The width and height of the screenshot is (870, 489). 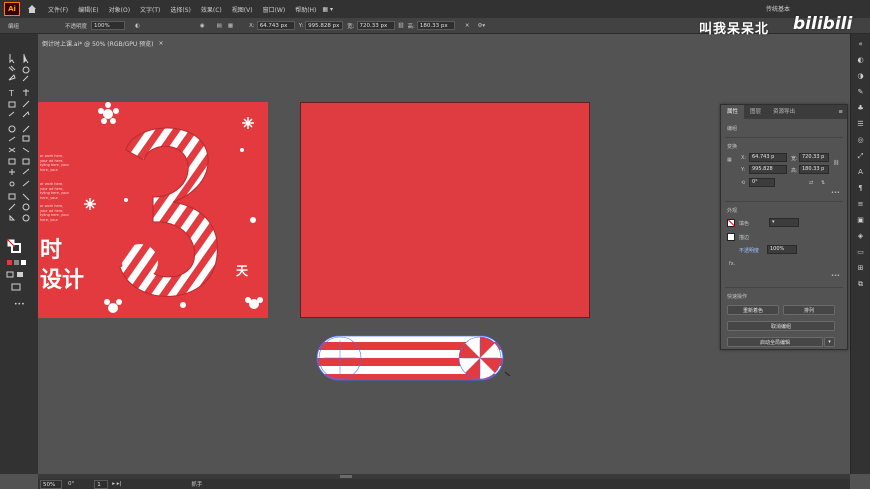 What do you see at coordinates (211, 9) in the screenshot?
I see `menu-effect: 效果(C)` at bounding box center [211, 9].